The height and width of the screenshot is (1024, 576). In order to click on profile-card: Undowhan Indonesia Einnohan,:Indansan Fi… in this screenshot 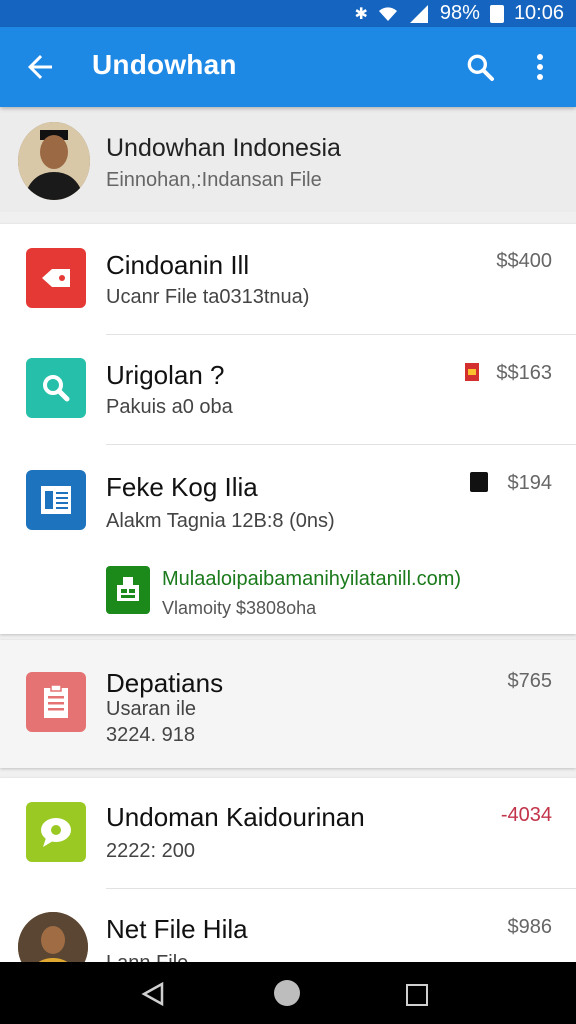, I will do `click(288, 162)`.